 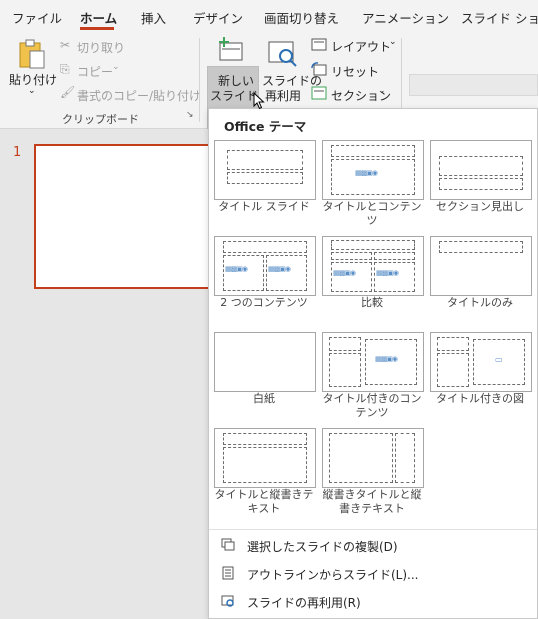 I want to click on format-painter-button: 書式のコピー/貼り付け, so click(x=139, y=95).